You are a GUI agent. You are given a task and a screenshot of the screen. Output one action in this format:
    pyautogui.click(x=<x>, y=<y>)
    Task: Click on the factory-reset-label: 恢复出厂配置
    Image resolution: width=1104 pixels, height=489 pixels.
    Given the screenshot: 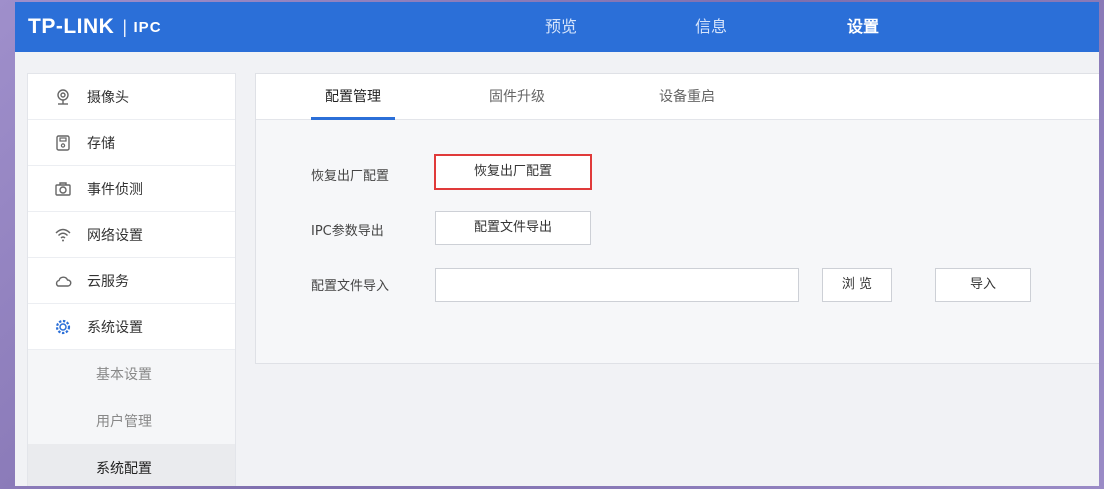 What is the action you would take?
    pyautogui.click(x=350, y=176)
    